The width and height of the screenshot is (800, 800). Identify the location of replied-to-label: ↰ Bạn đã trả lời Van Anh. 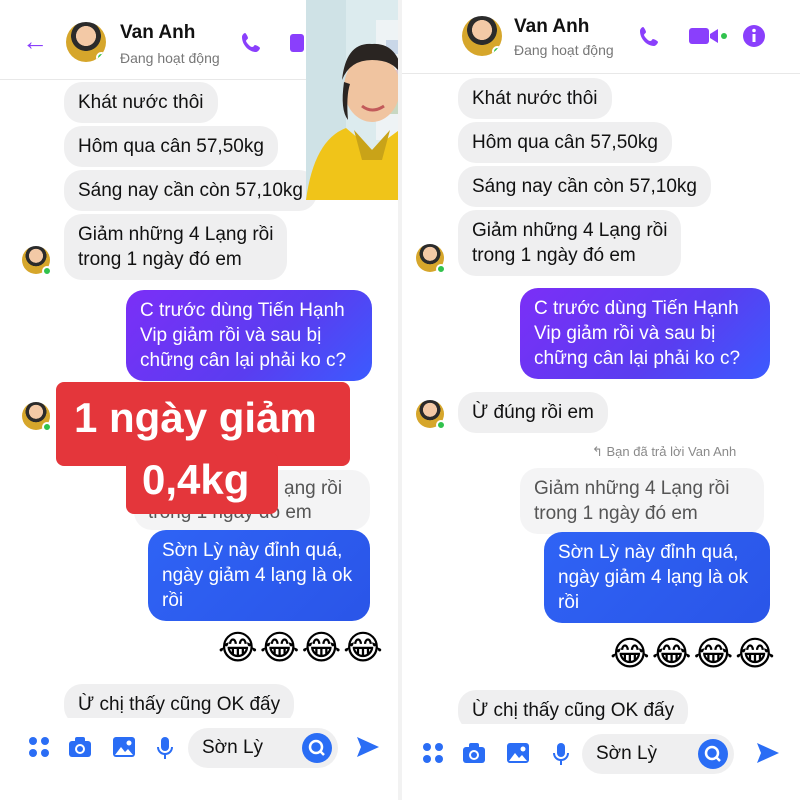
(664, 451).